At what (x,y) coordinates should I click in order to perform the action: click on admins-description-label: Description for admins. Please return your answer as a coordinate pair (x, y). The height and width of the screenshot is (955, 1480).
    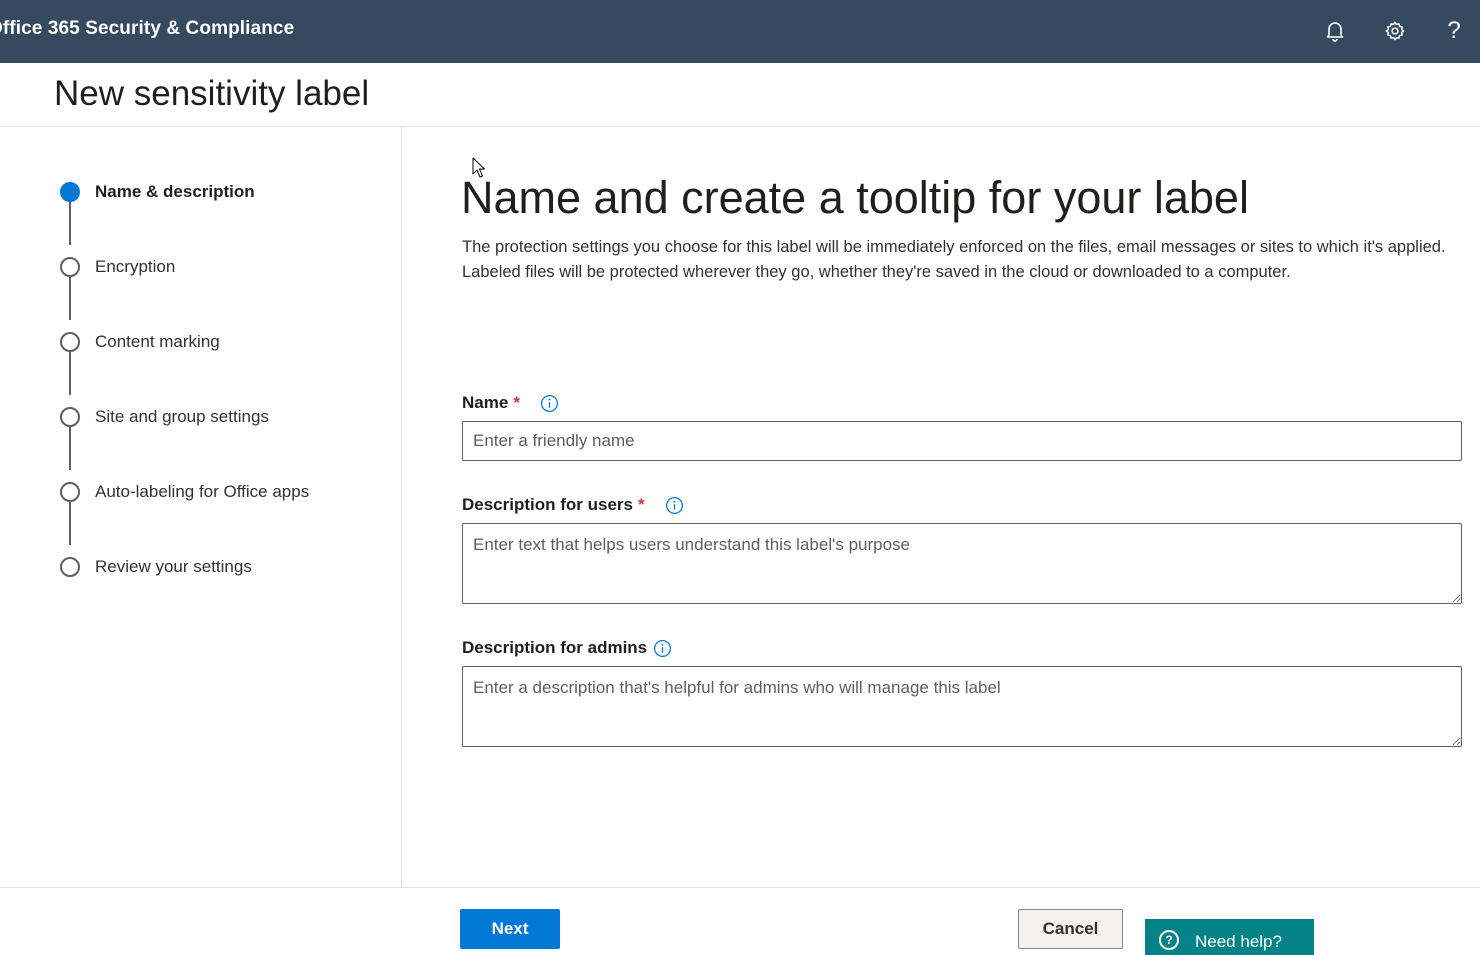
    Looking at the image, I should click on (567, 648).